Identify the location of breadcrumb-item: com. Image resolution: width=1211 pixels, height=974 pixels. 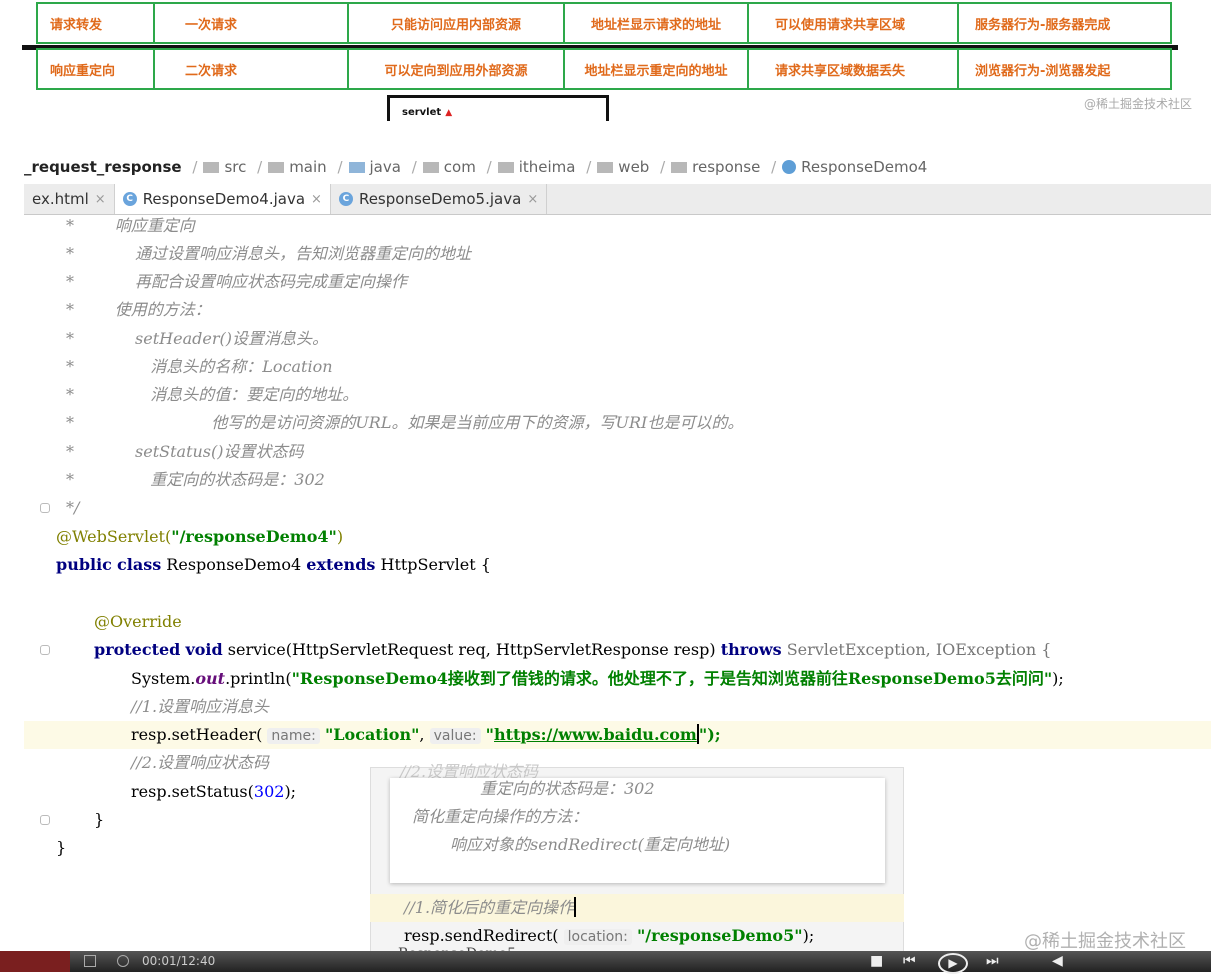
(460, 167).